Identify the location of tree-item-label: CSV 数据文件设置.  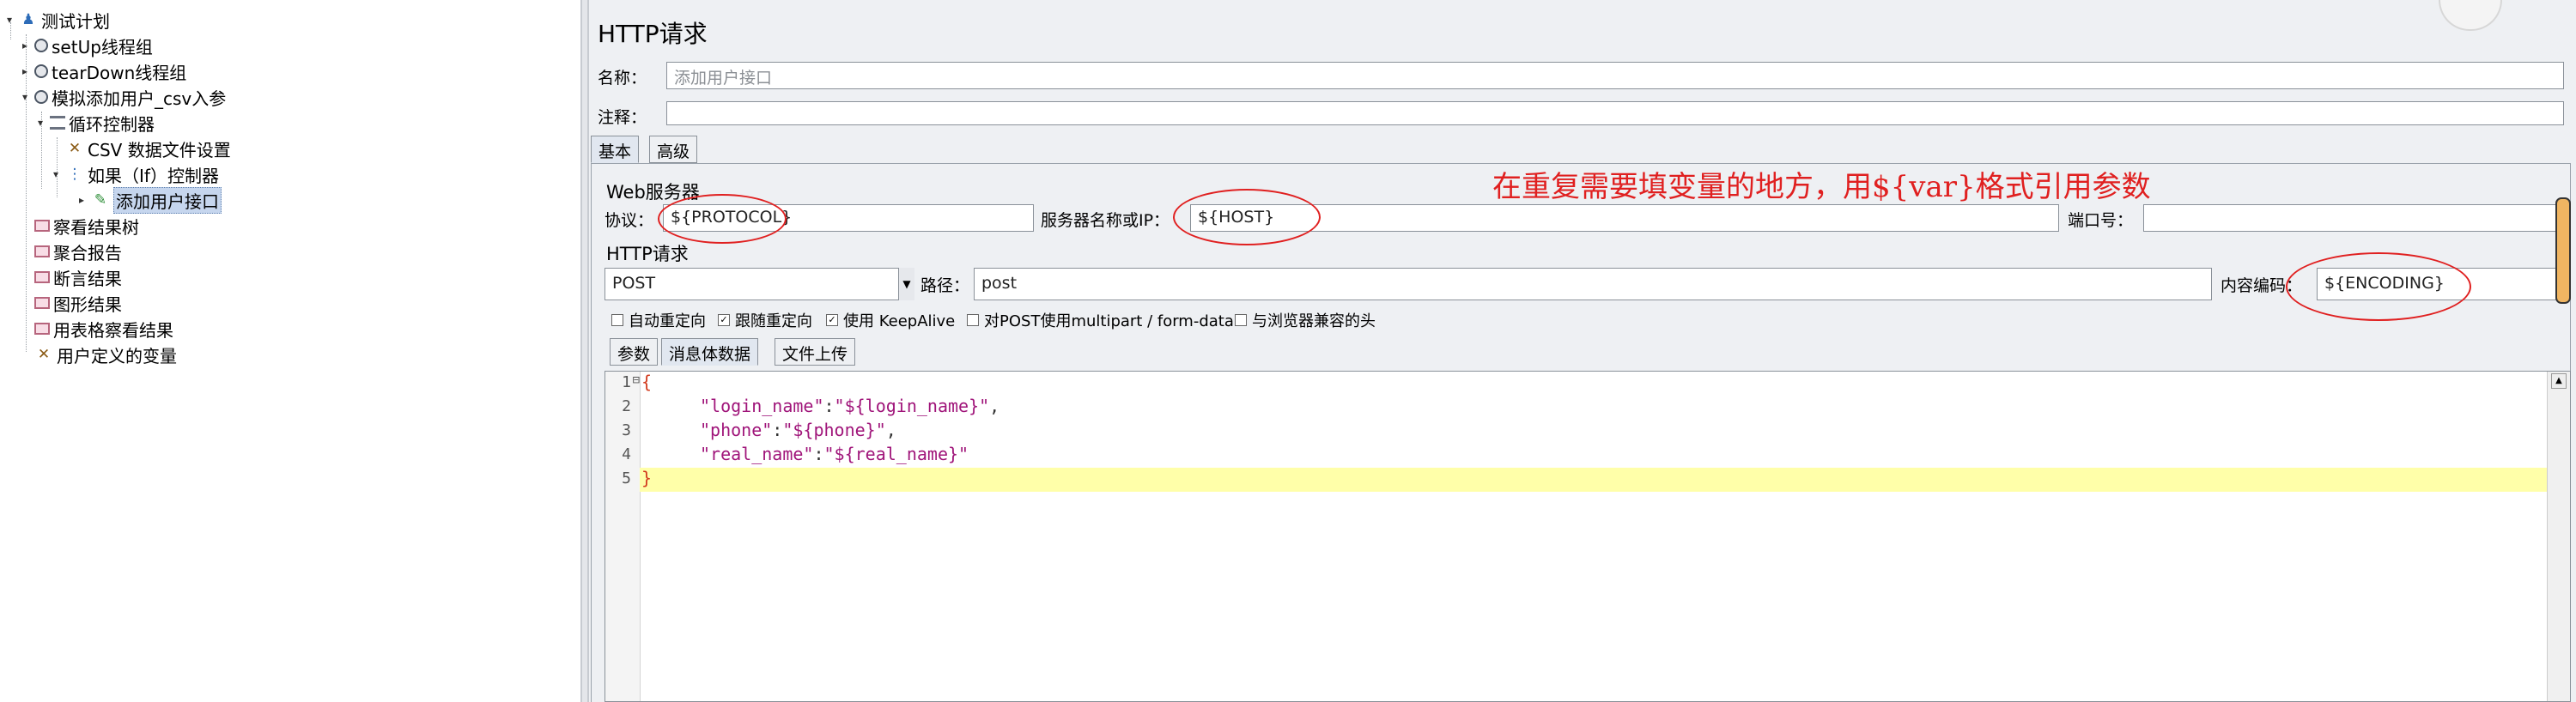
(159, 149).